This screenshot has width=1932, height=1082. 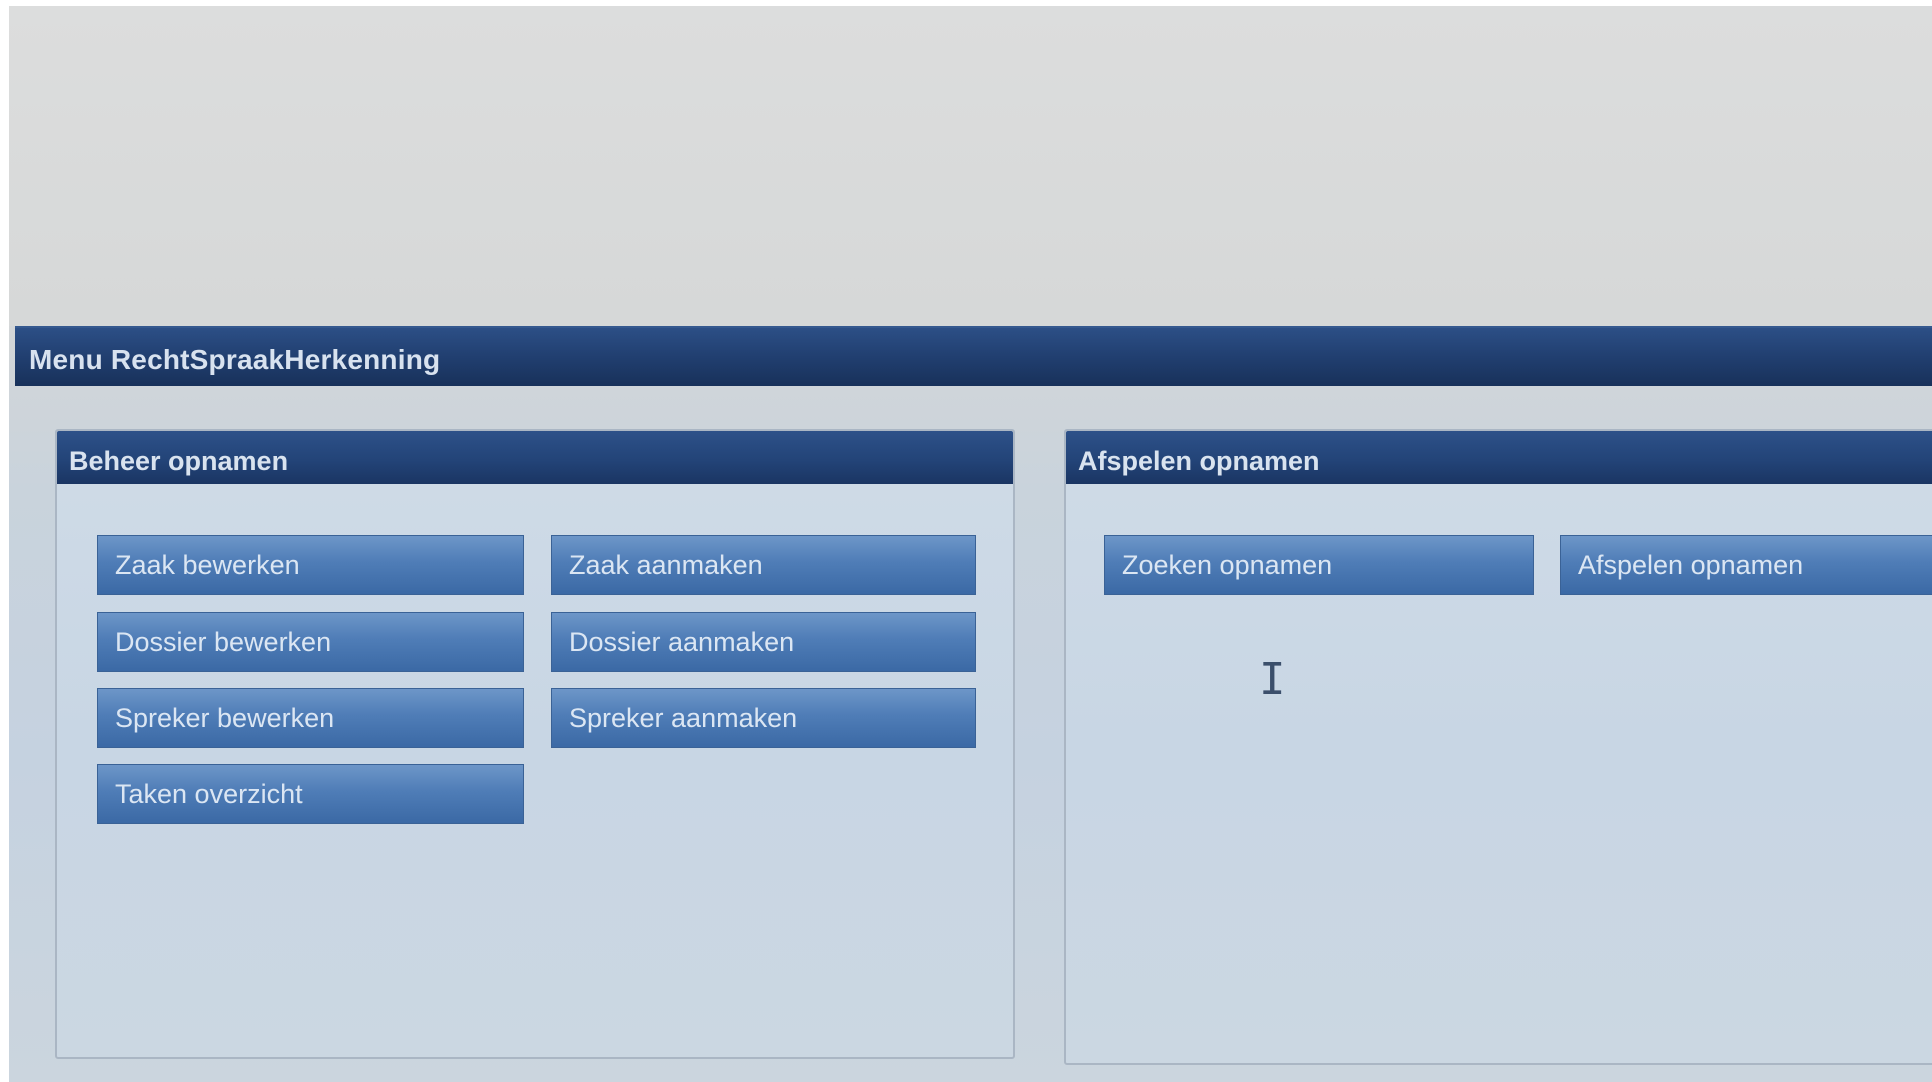 I want to click on dossier-aanmaken-button: Dossier aanmaken, so click(x=763, y=642).